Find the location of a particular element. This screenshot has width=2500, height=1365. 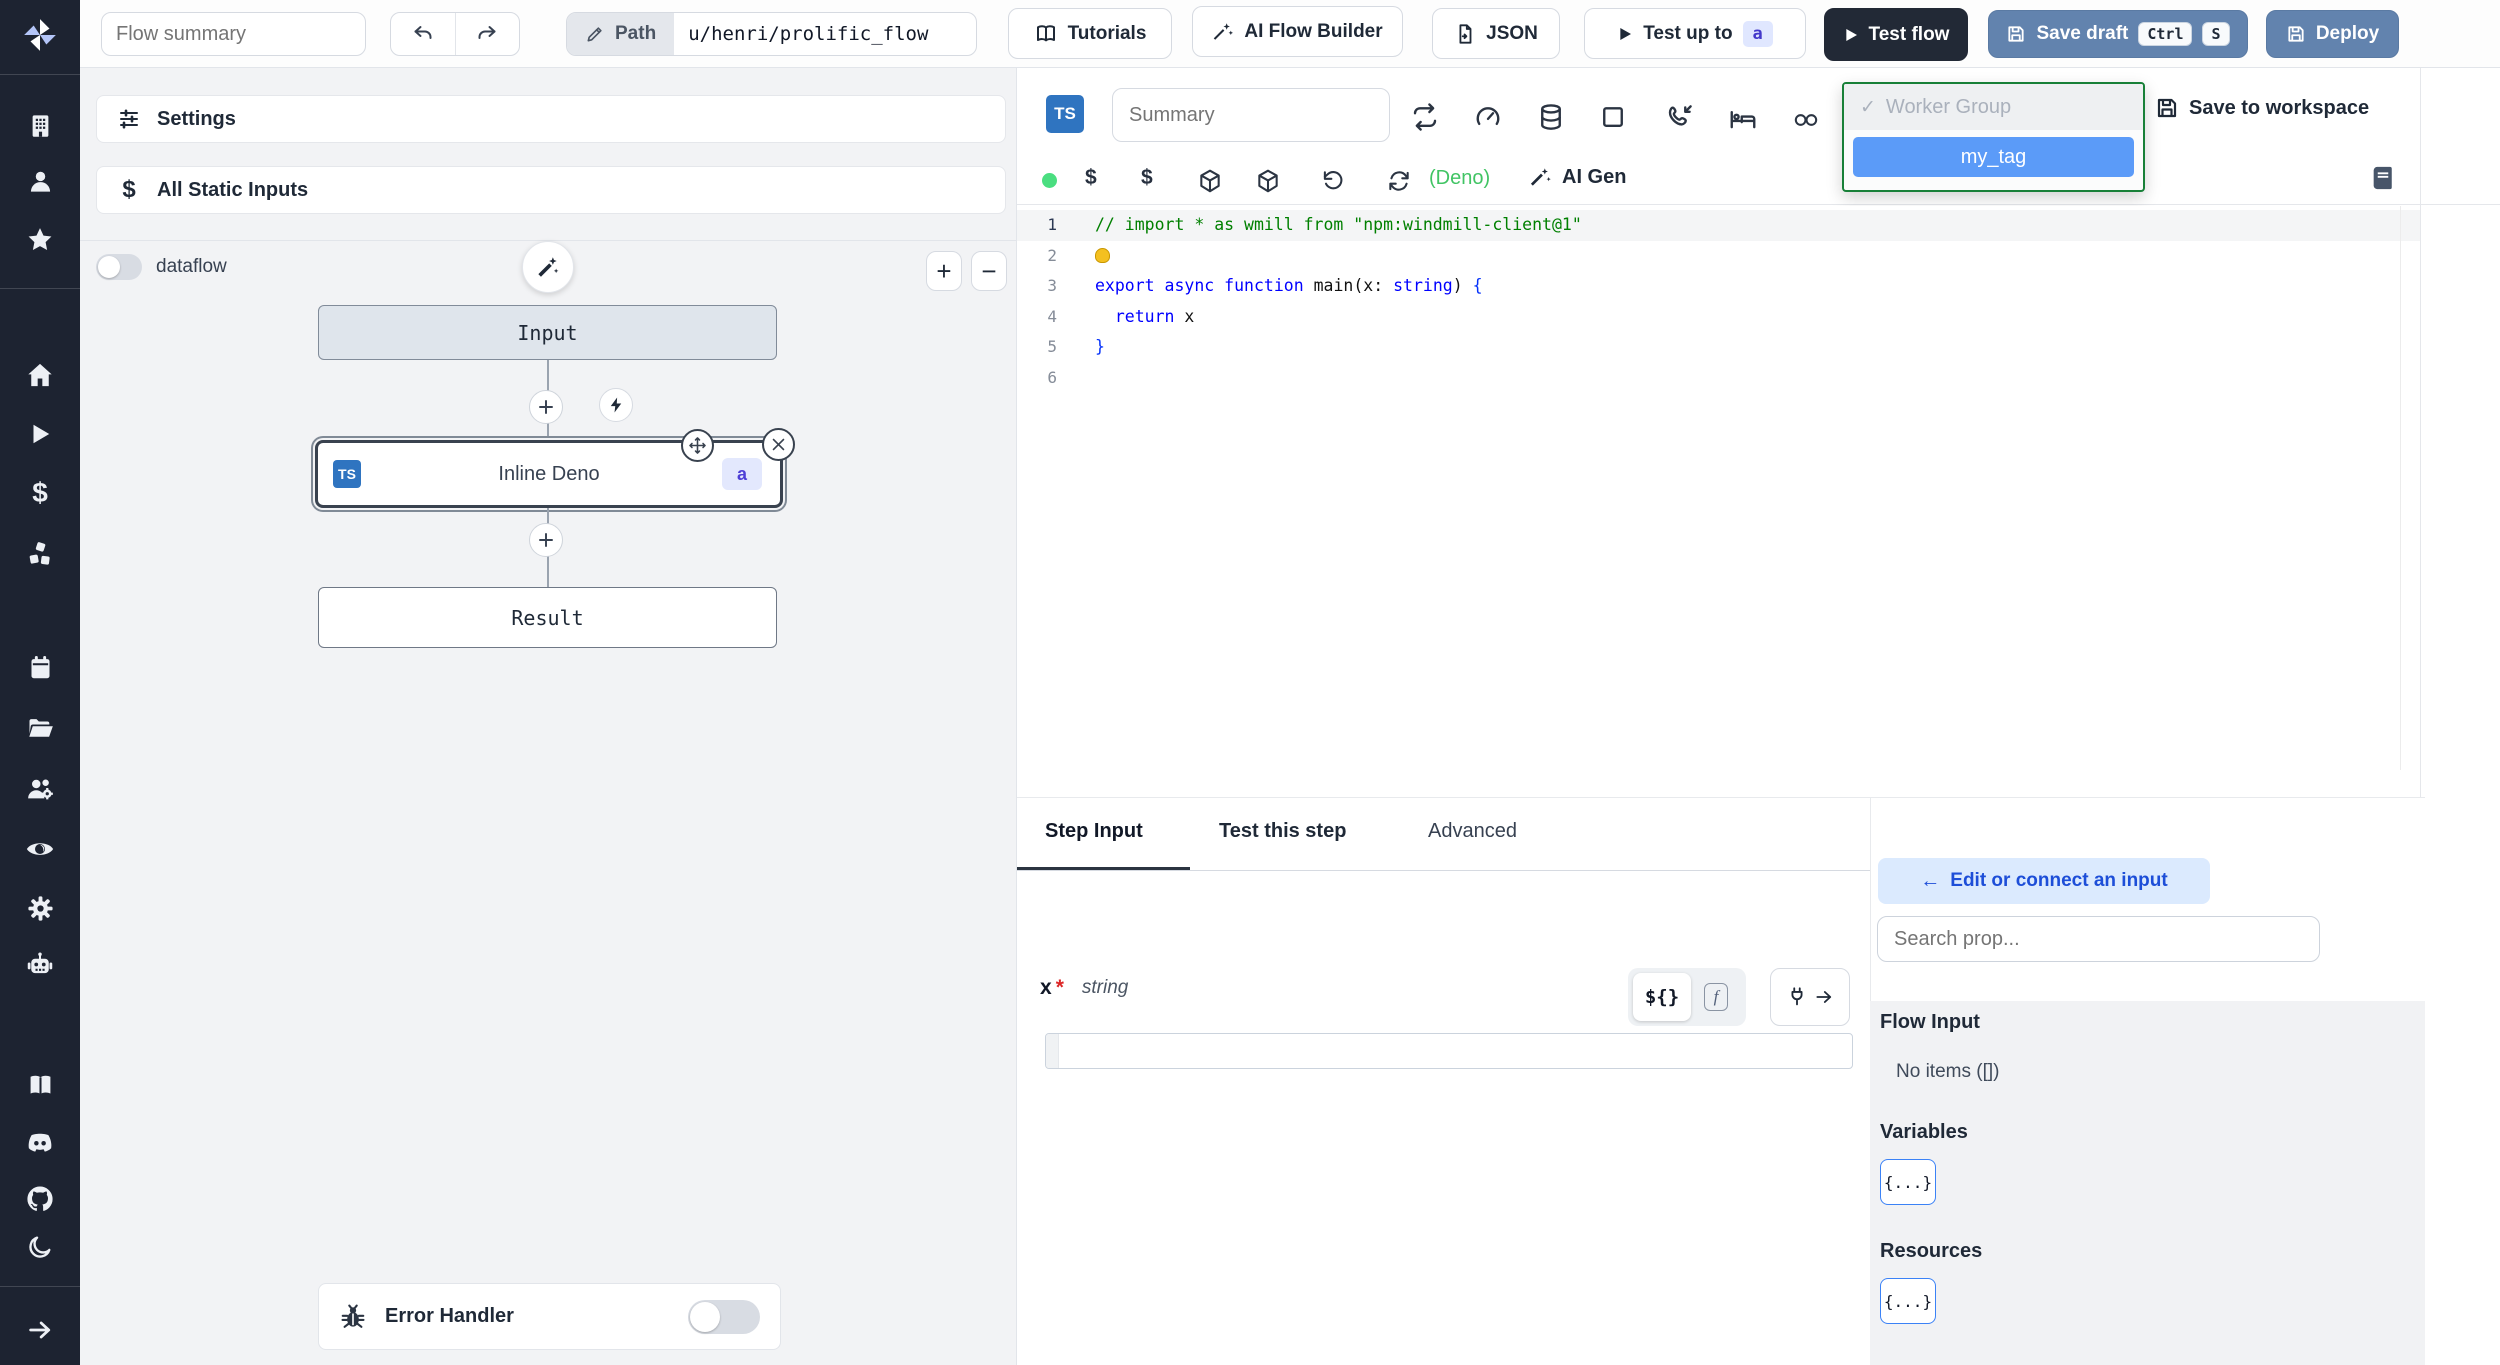

github-icon is located at coordinates (40, 1199).